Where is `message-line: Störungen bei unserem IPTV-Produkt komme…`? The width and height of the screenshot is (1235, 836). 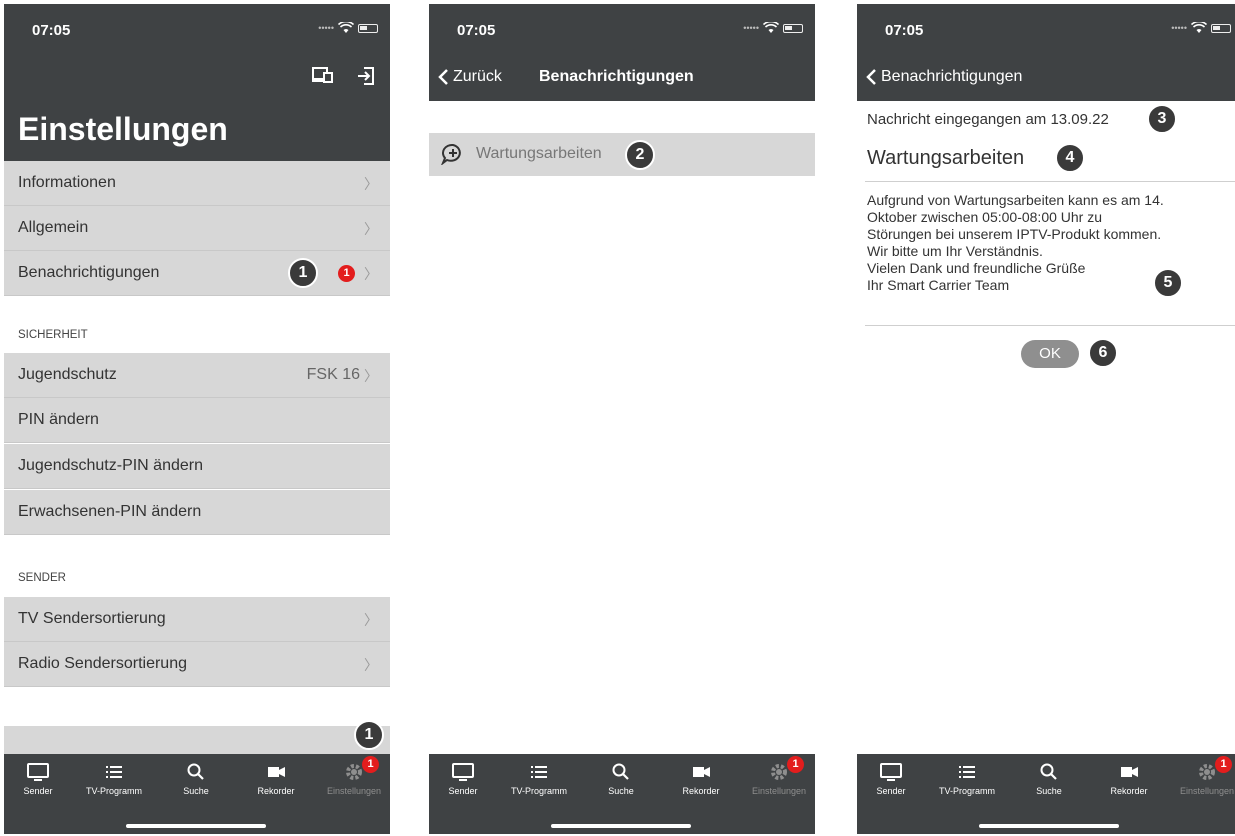
message-line: Störungen bei unserem IPTV-Produkt komme… is located at coordinates (1014, 234).